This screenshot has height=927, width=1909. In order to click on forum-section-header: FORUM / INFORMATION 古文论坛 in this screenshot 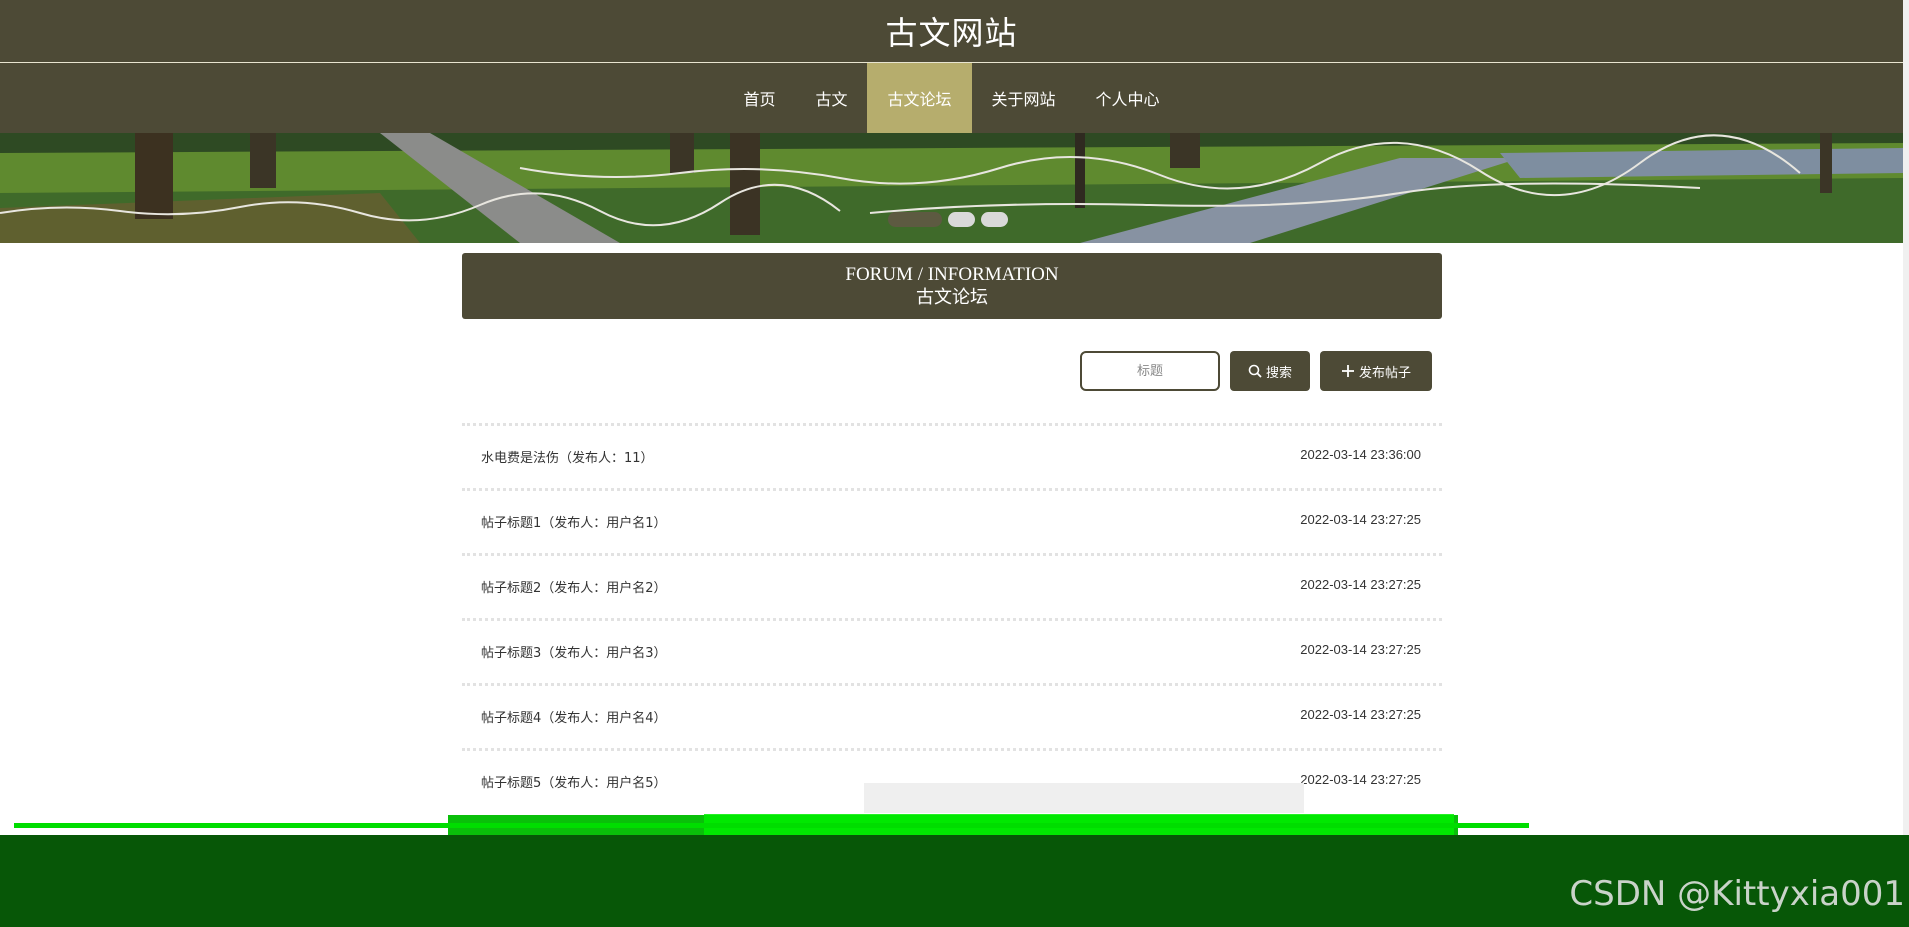, I will do `click(952, 286)`.